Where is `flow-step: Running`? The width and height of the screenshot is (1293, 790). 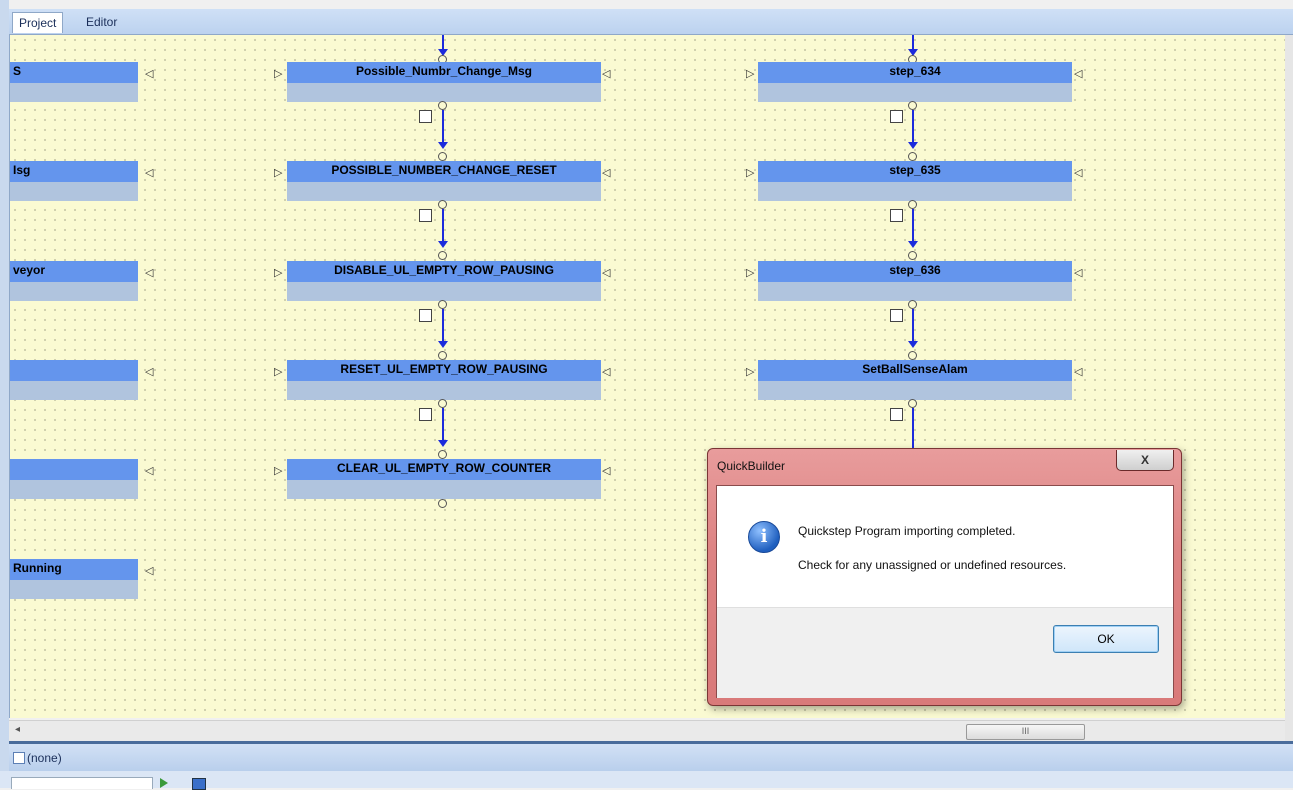
flow-step: Running is located at coordinates (74, 579).